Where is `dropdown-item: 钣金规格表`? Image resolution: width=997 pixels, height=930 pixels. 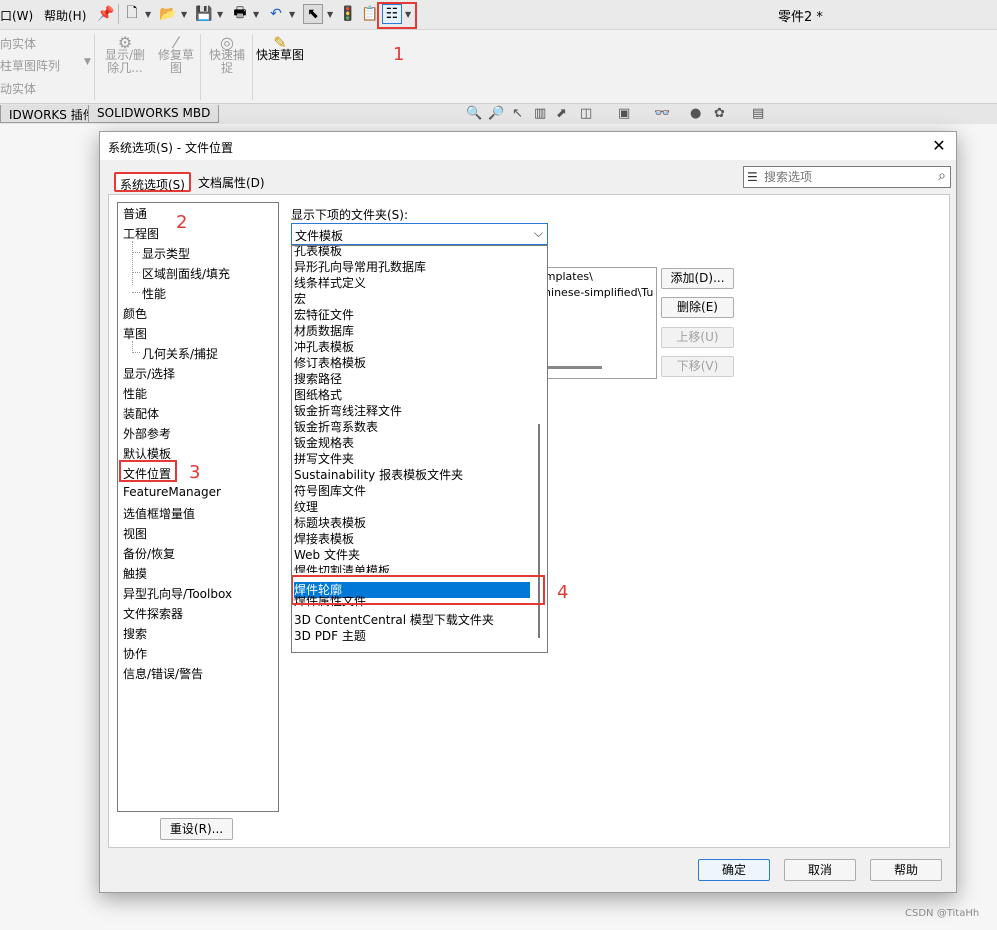 dropdown-item: 钣金规格表 is located at coordinates (412, 443).